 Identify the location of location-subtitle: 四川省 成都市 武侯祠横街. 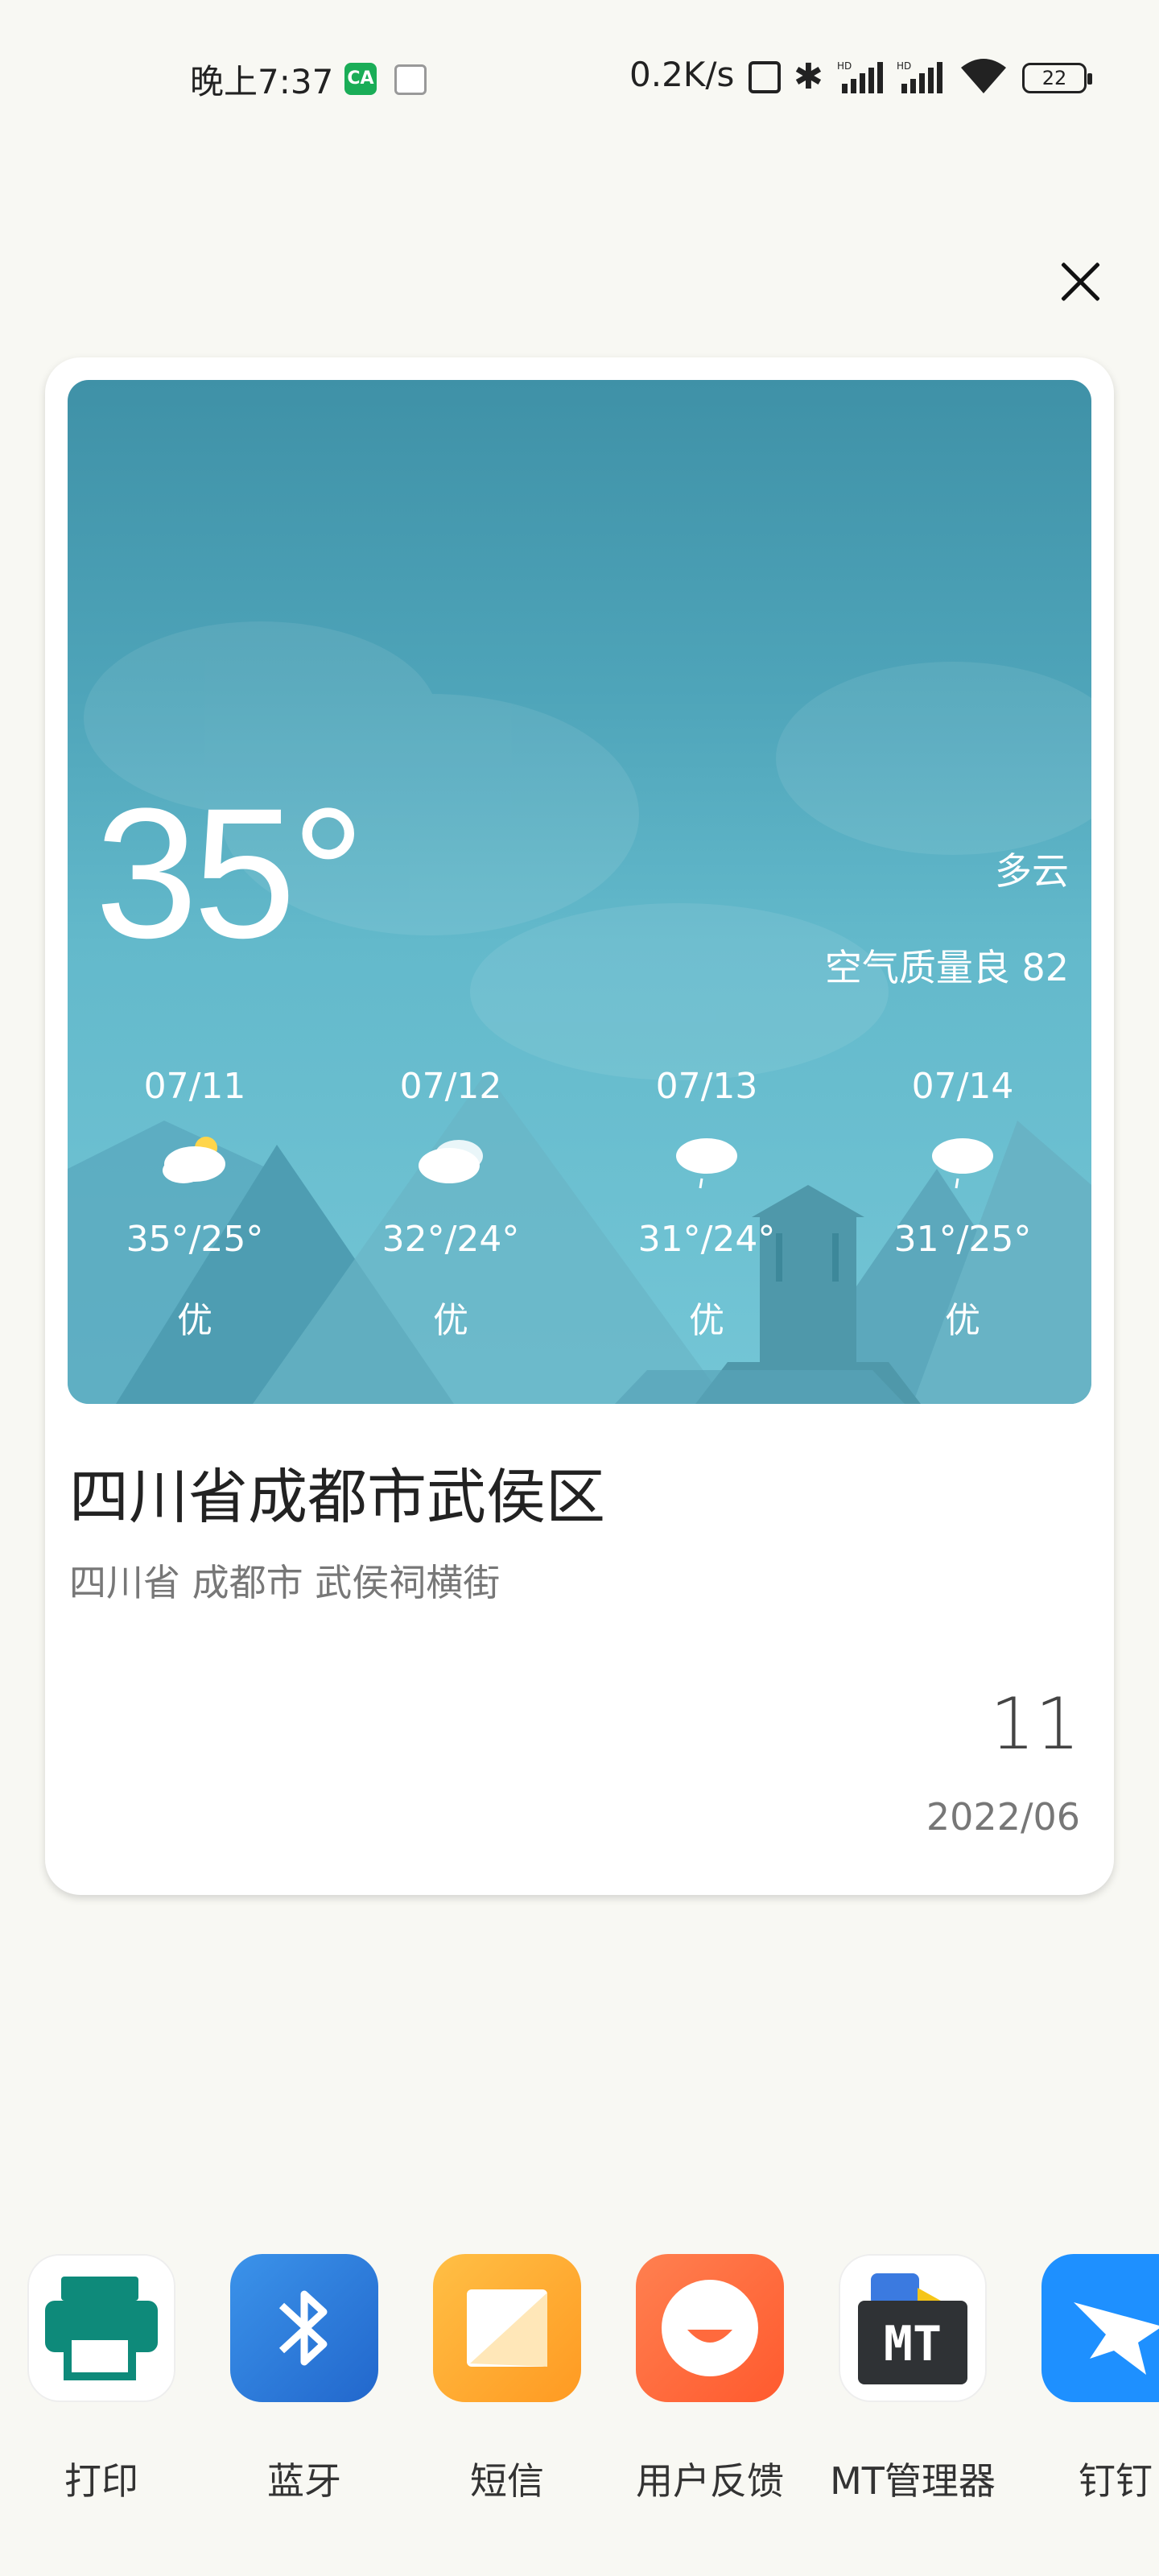
(285, 1582).